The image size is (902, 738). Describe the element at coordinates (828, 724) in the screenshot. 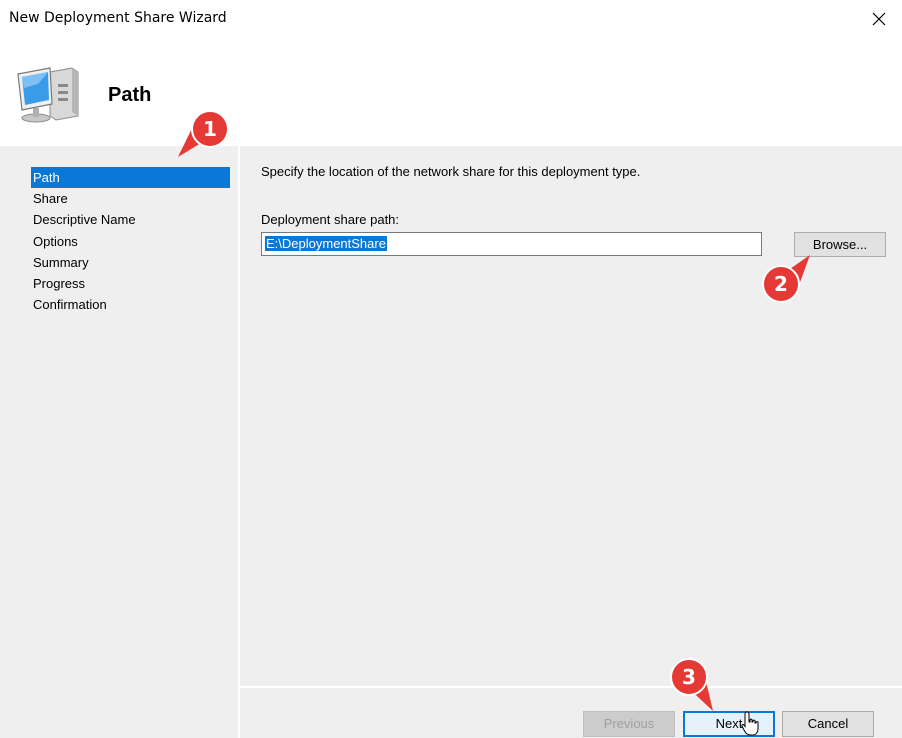

I see `cancel-button: Cancel` at that location.